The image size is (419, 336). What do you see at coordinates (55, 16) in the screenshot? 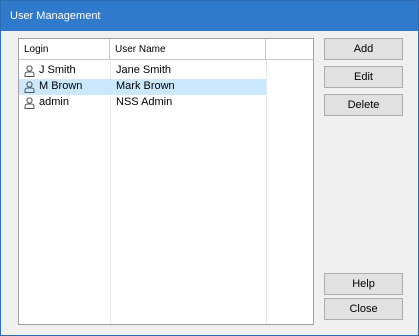
I see `window-title: User Management` at bounding box center [55, 16].